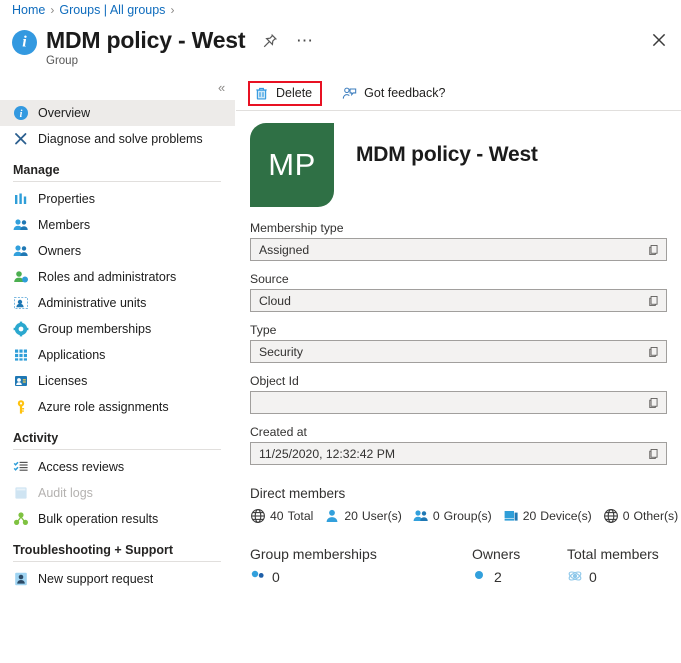 The width and height of the screenshot is (681, 663). What do you see at coordinates (66, 199) in the screenshot?
I see `sidebar-item-label: Properties` at bounding box center [66, 199].